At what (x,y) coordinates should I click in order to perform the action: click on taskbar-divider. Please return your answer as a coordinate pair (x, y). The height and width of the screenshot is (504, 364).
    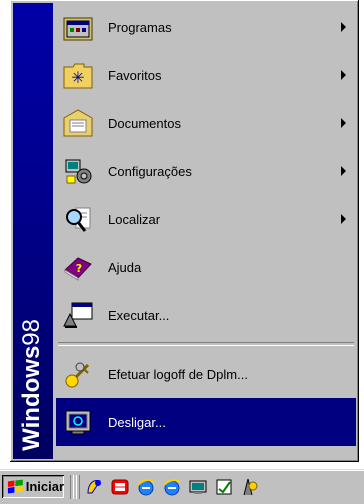
    Looking at the image, I should click on (72, 487).